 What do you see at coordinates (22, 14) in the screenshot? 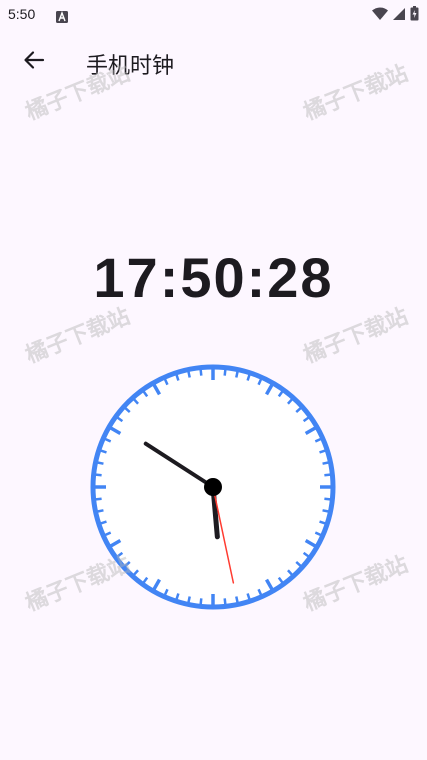
I see `status-time: 5:50` at bounding box center [22, 14].